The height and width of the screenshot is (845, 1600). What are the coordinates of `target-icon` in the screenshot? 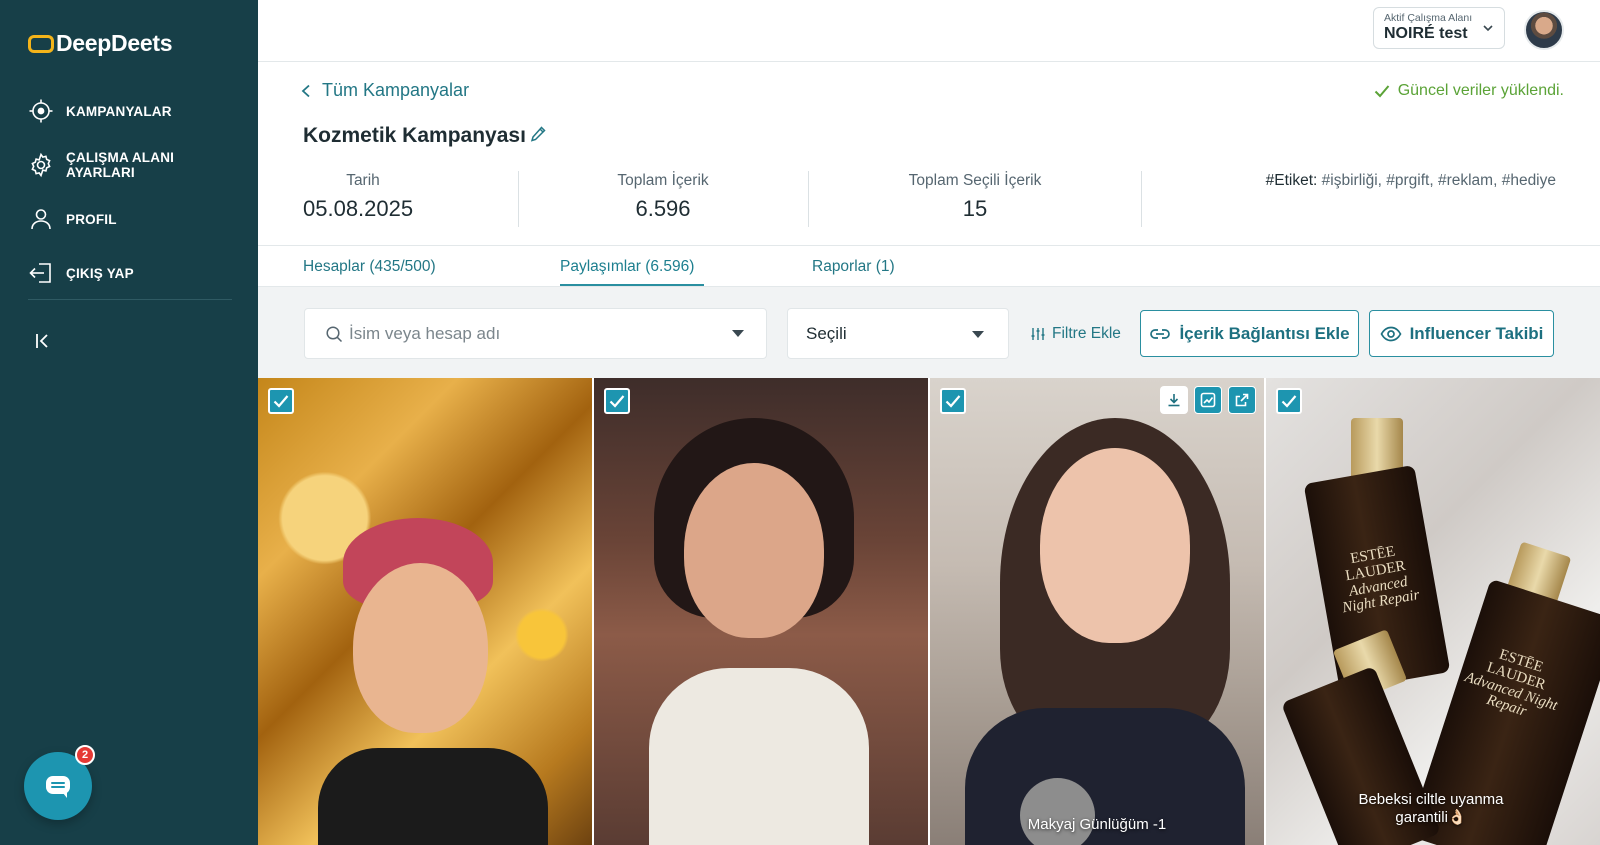 It's located at (41, 111).